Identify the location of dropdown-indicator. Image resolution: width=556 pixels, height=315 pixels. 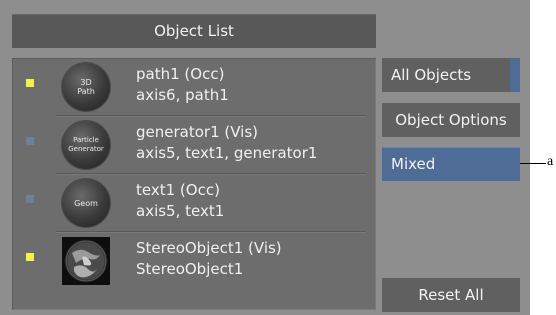
(515, 75).